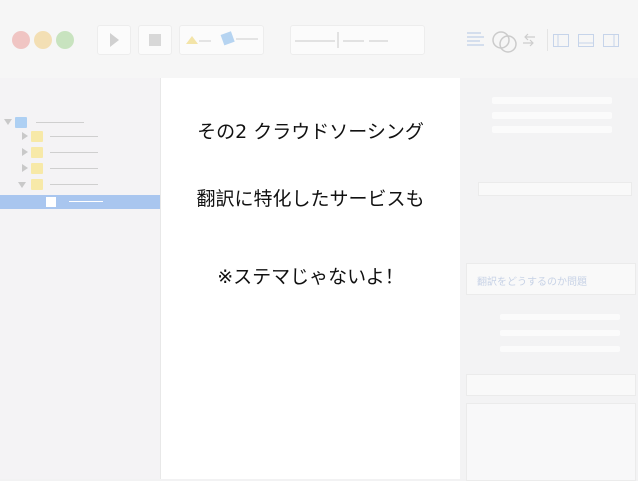  What do you see at coordinates (611, 40) in the screenshot?
I see `right-panel-icon` at bounding box center [611, 40].